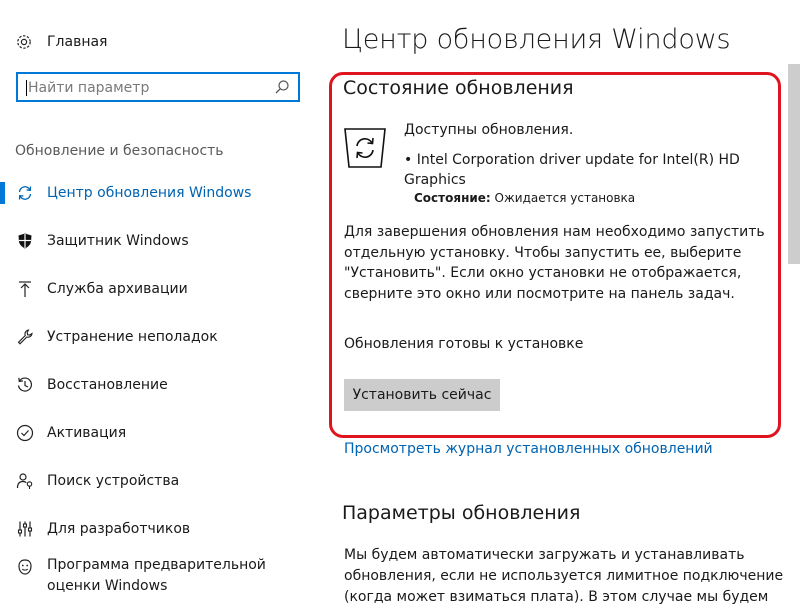 This screenshot has width=800, height=608. I want to click on sidebar-item-troubleshoot: Устранение неполадок, so click(159, 337).